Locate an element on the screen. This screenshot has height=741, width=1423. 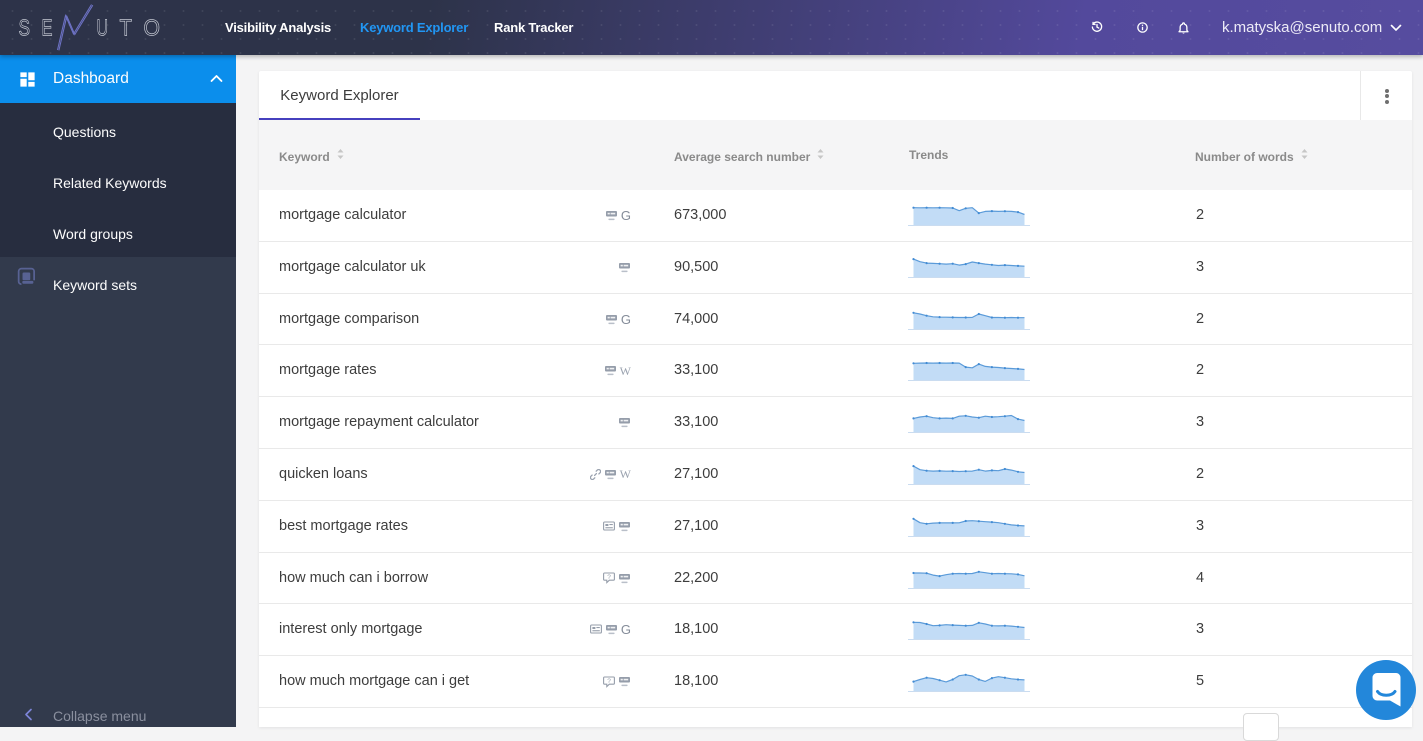
svg-text: T is located at coordinates (126, 28).